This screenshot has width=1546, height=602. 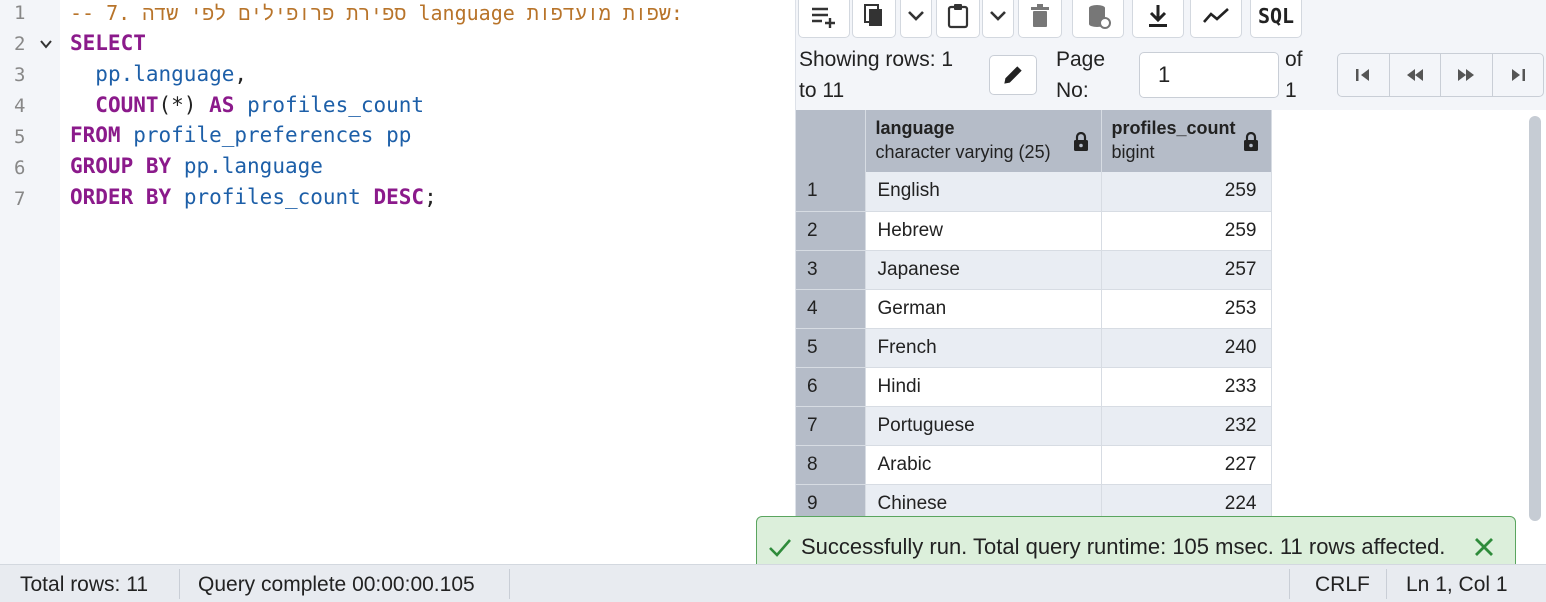 What do you see at coordinates (831, 141) in the screenshot?
I see `row-number-header` at bounding box center [831, 141].